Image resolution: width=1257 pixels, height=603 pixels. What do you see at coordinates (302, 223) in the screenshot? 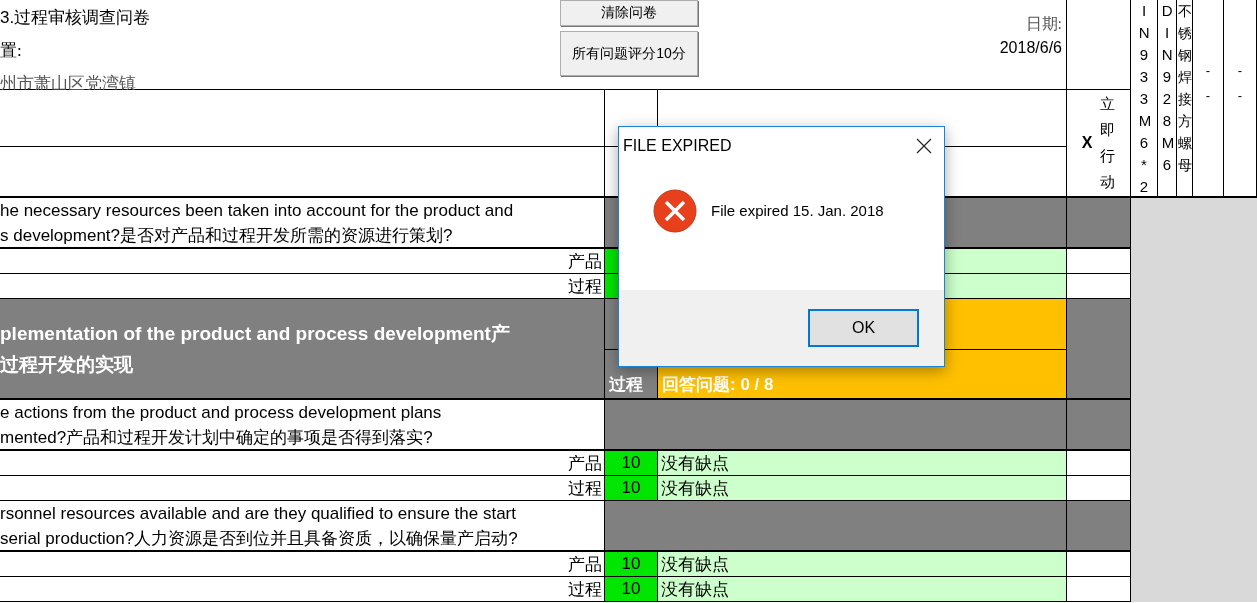
I see `question-text: he necessary resources been taken into account for the product and s development?是否对产品和过程开发所需的资源进行策划?` at bounding box center [302, 223].